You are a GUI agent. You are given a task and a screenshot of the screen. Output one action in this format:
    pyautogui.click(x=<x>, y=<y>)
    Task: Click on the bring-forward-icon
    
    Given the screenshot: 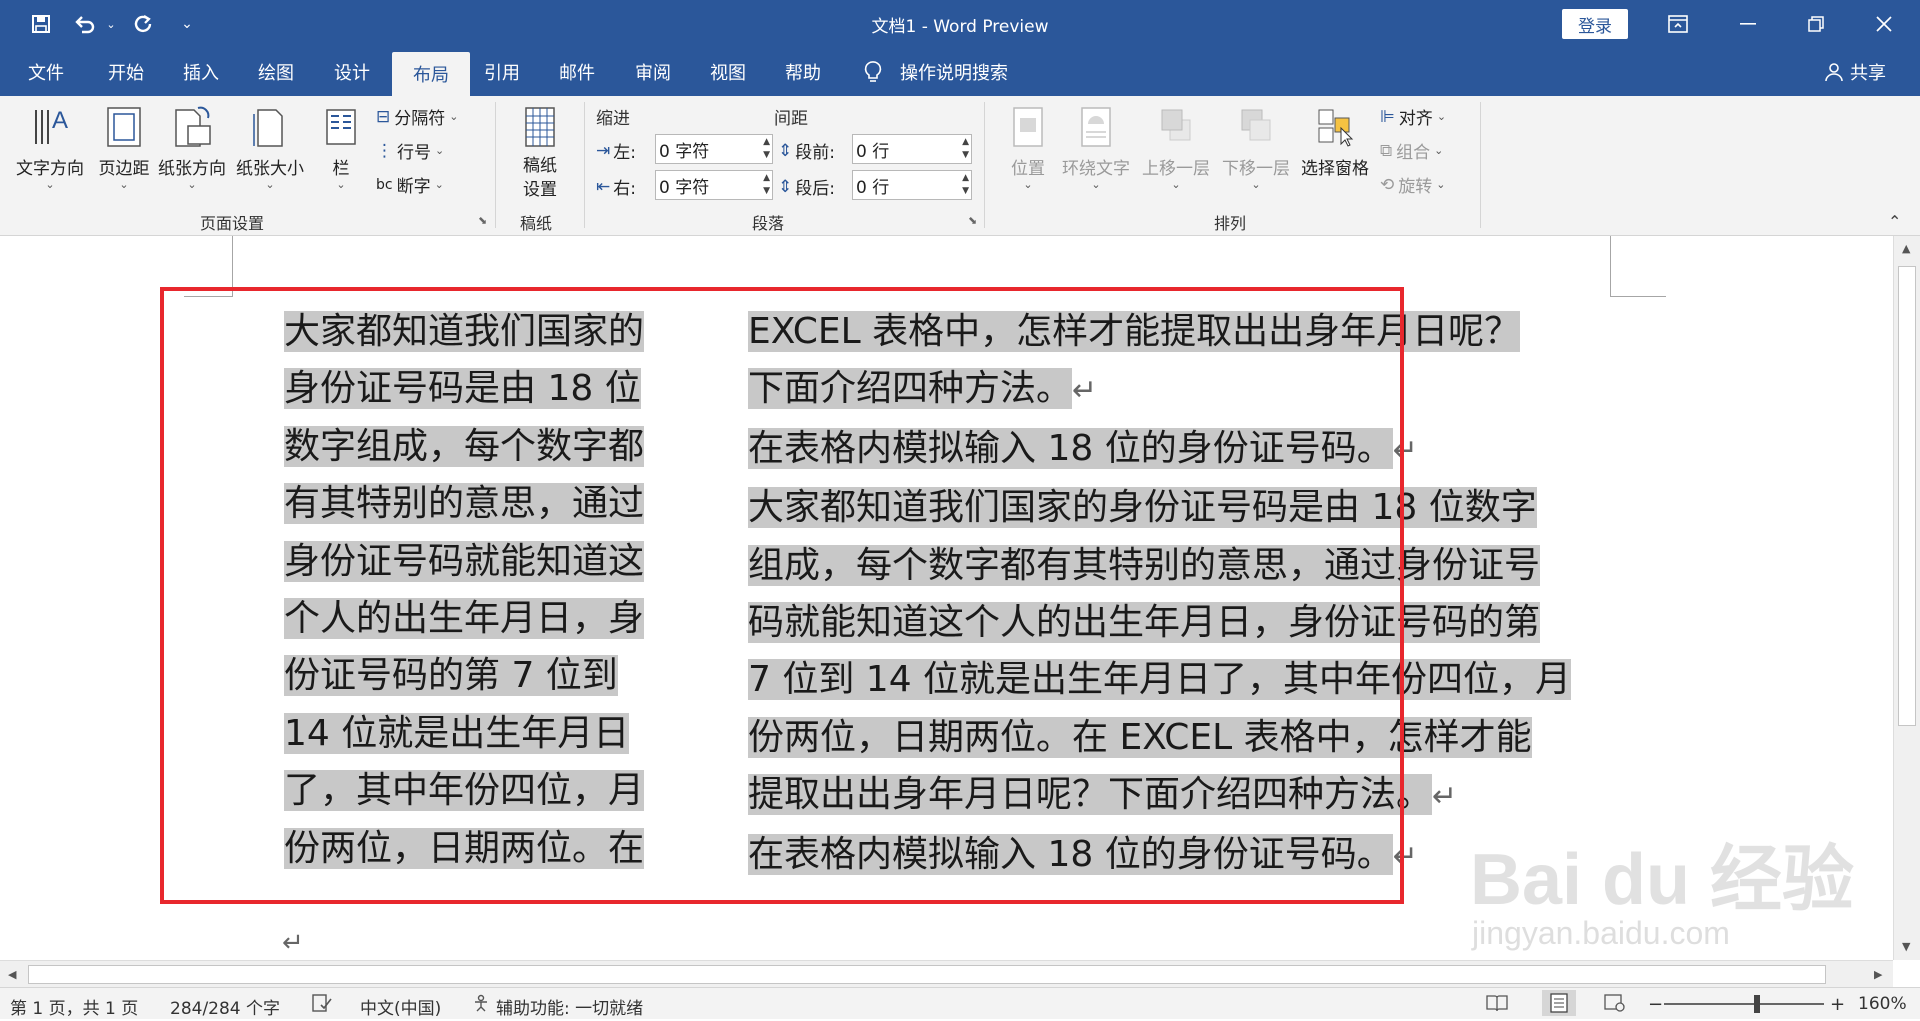 What is the action you would take?
    pyautogui.click(x=1176, y=125)
    